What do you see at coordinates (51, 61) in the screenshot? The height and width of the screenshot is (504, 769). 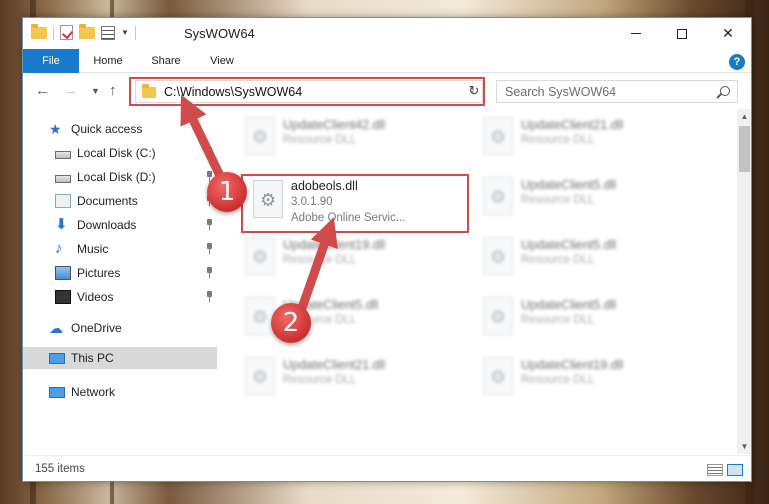 I see `tab-file: File` at bounding box center [51, 61].